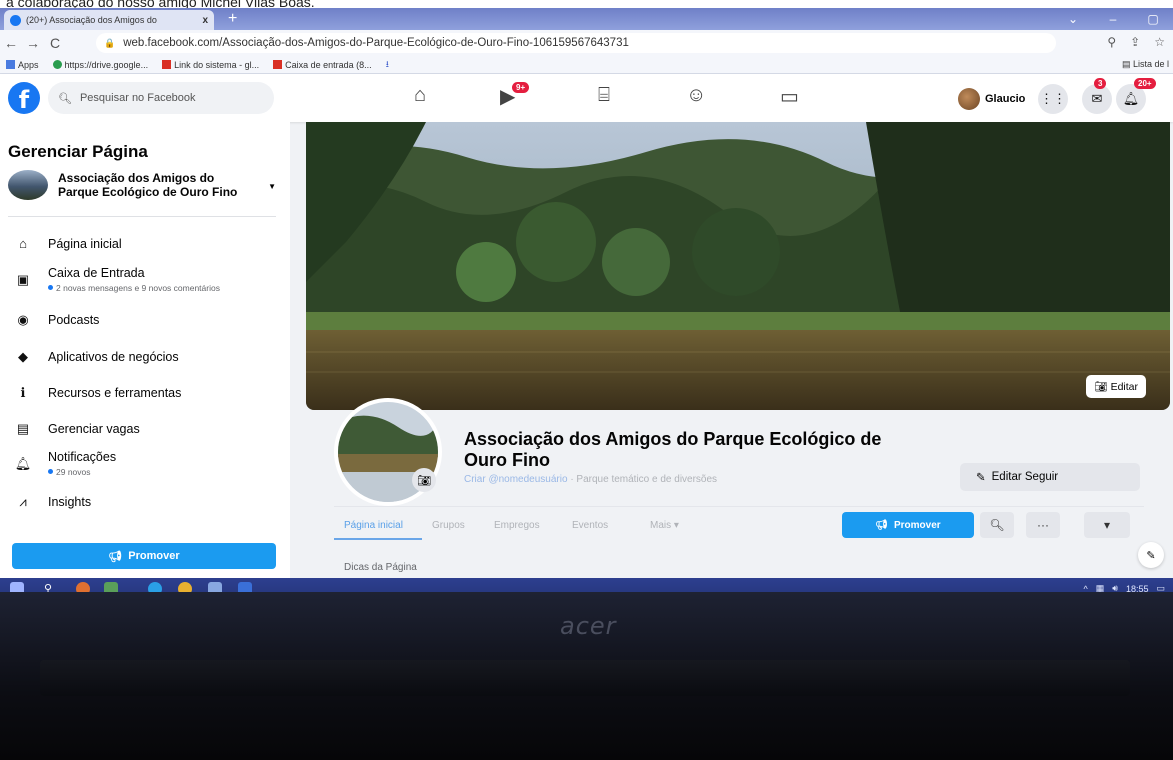 The image size is (1173, 760). Describe the element at coordinates (97, 393) in the screenshot. I see `sidebar-item-resources: ℹ Recursos e ferramentas` at that location.